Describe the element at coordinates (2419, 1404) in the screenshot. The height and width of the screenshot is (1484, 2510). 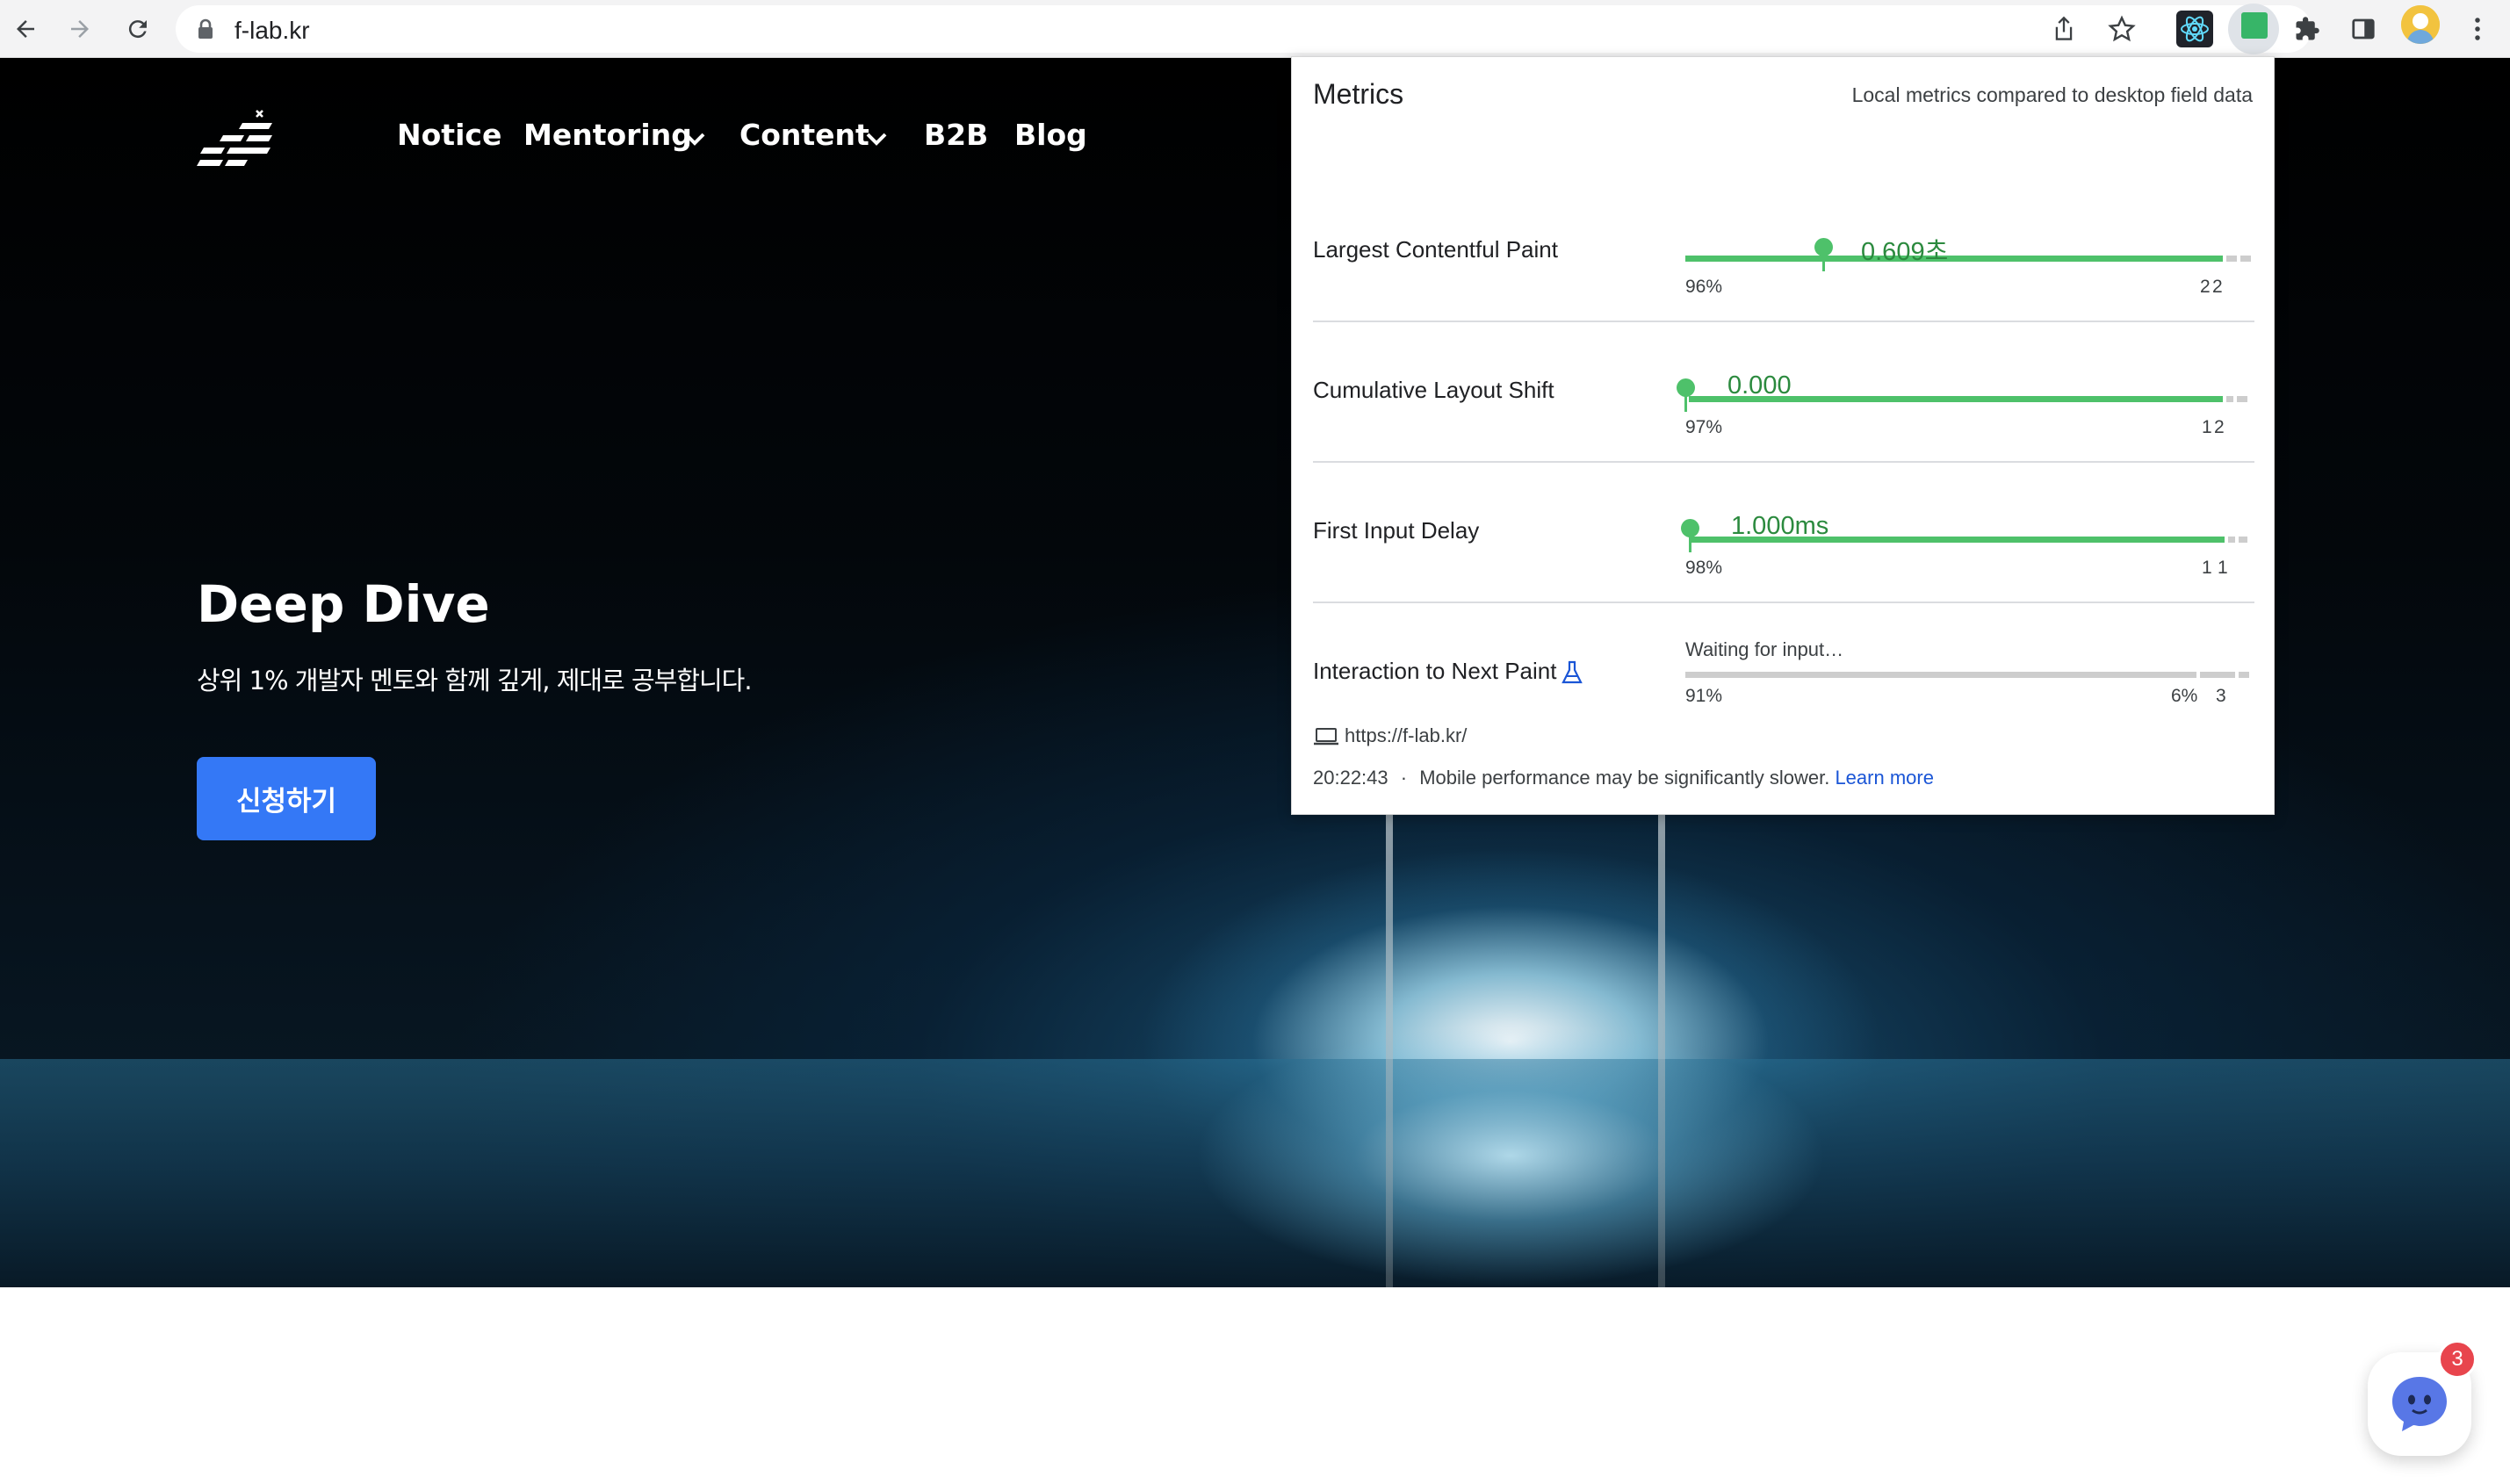
I see `chat-bot-icon` at that location.